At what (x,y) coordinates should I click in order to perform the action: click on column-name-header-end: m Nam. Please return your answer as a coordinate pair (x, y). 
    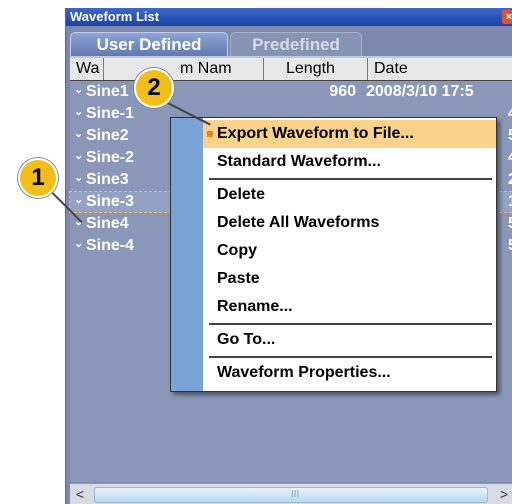
    Looking at the image, I should click on (219, 69).